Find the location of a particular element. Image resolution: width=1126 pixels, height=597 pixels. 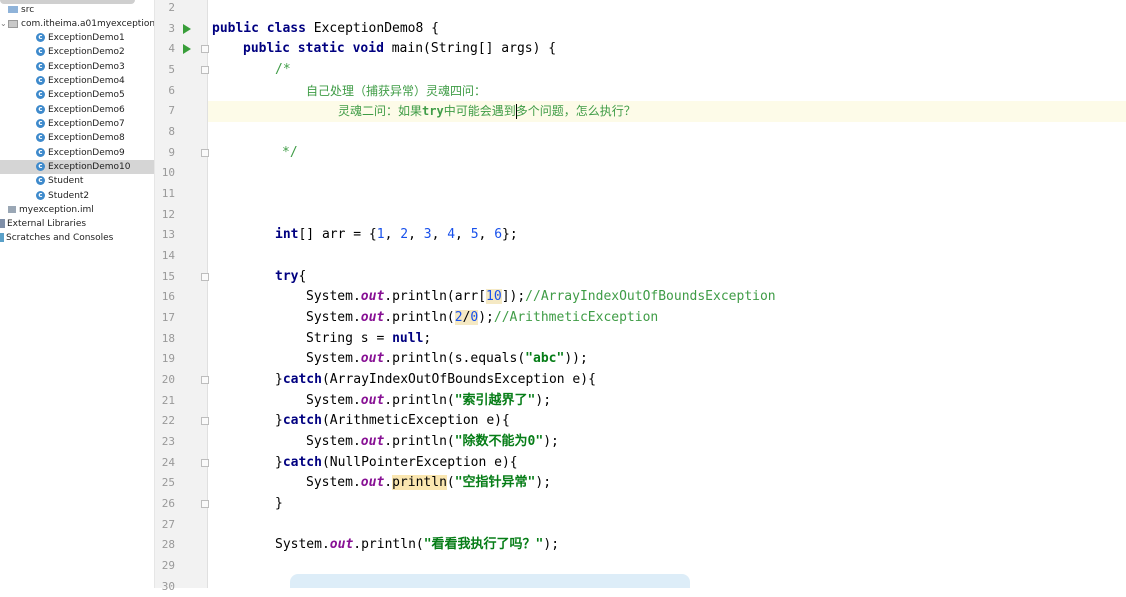

line-number: 15 is located at coordinates (168, 276).